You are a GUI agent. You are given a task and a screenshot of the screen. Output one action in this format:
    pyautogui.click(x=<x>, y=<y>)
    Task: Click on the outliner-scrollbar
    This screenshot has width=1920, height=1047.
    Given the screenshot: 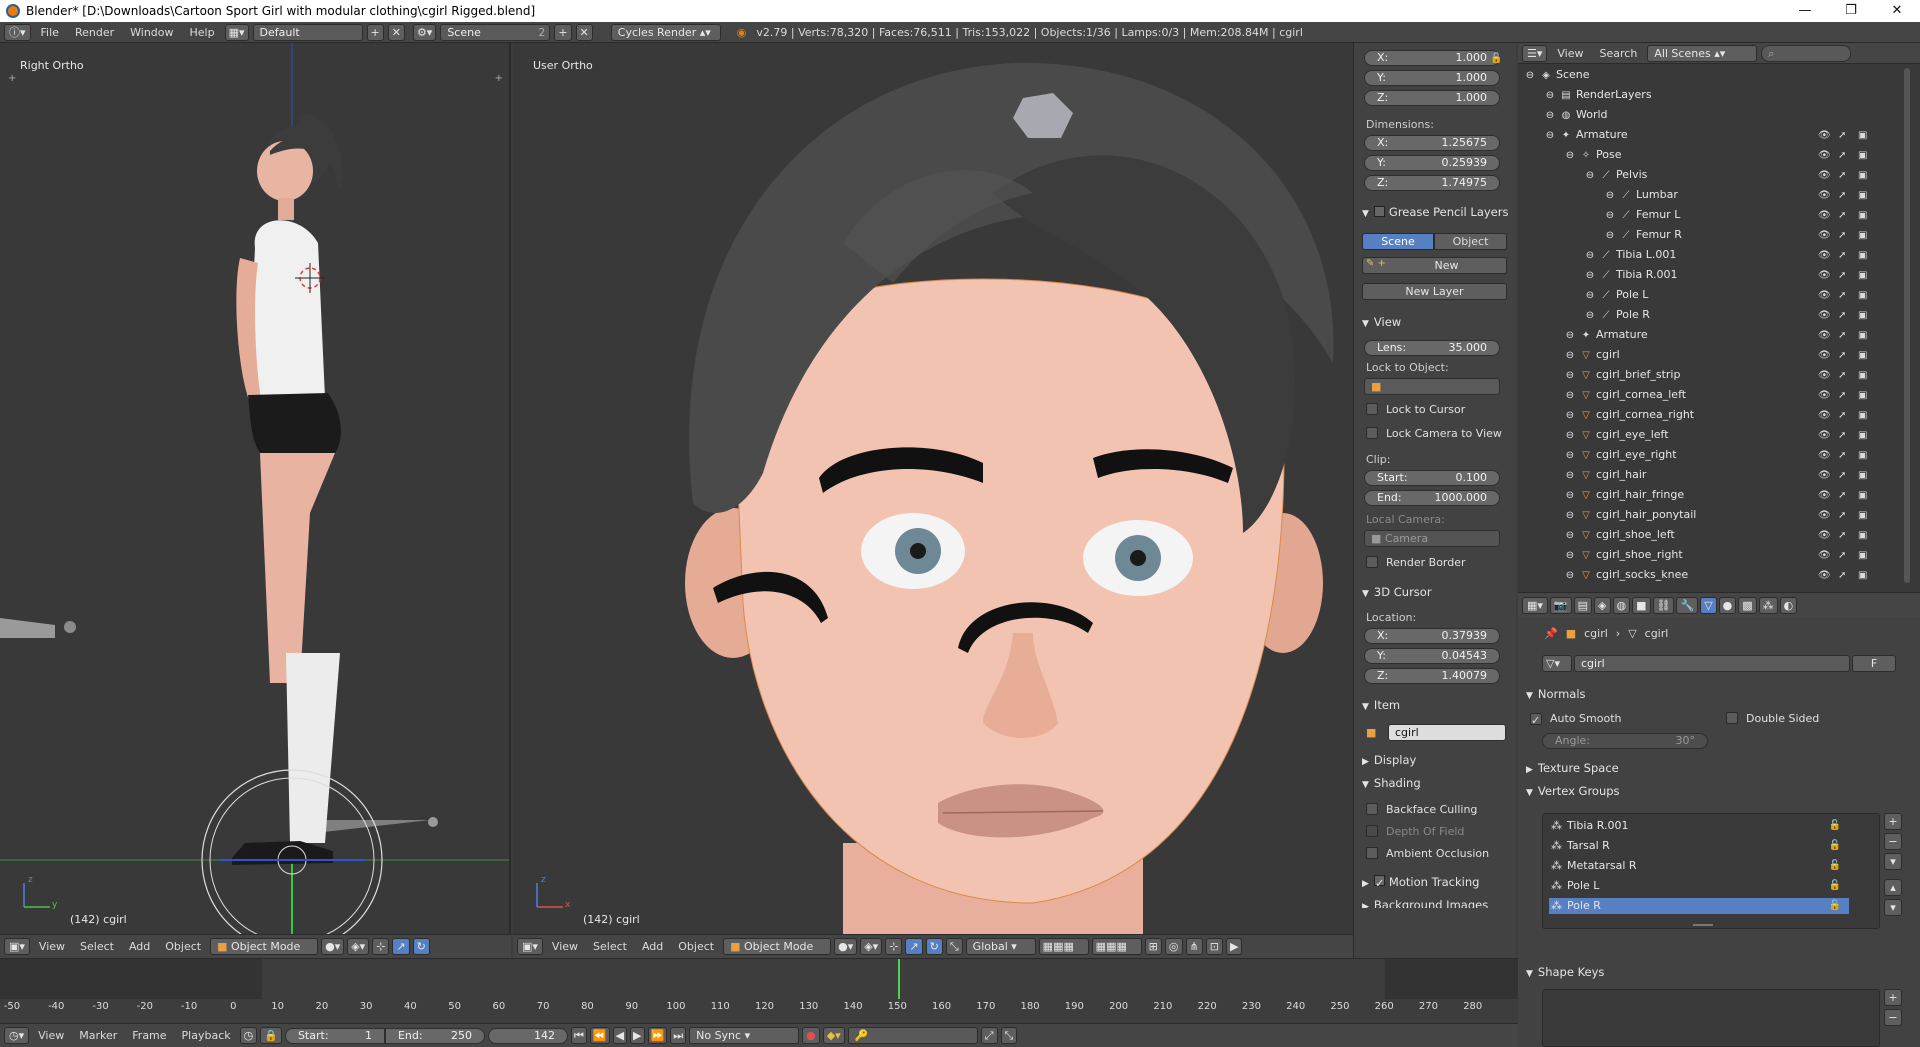 What is the action you would take?
    pyautogui.click(x=1907, y=325)
    